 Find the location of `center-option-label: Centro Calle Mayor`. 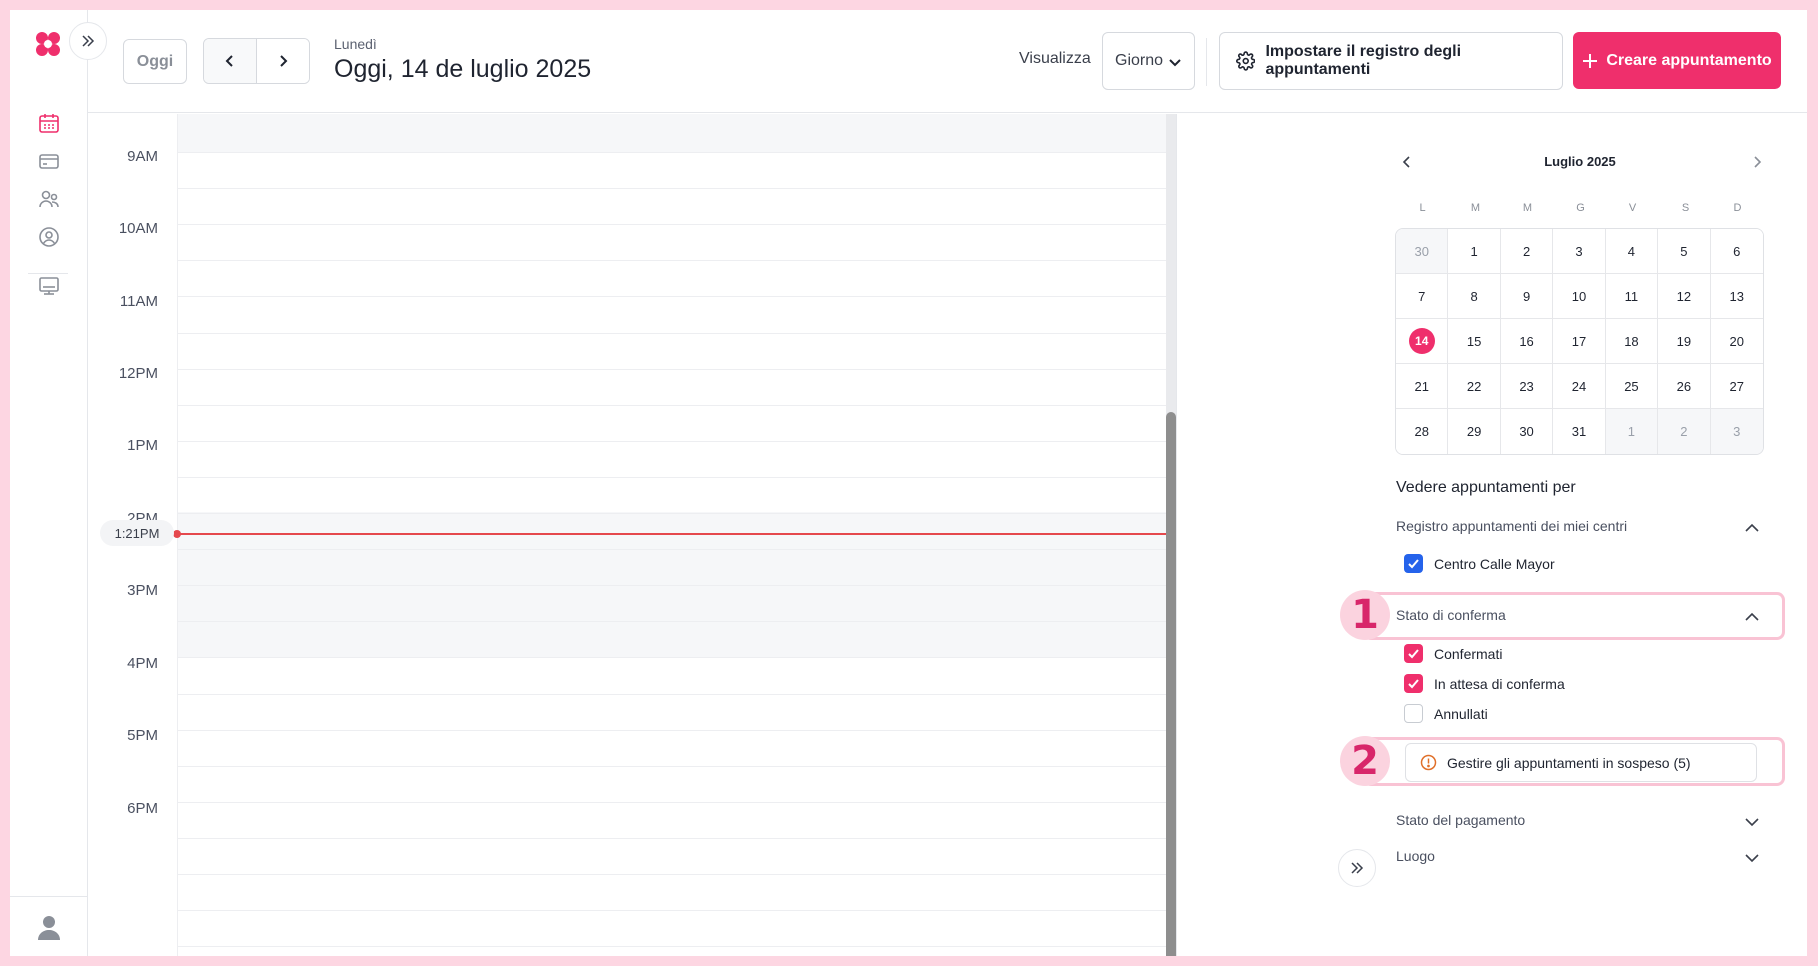

center-option-label: Centro Calle Mayor is located at coordinates (1494, 563).